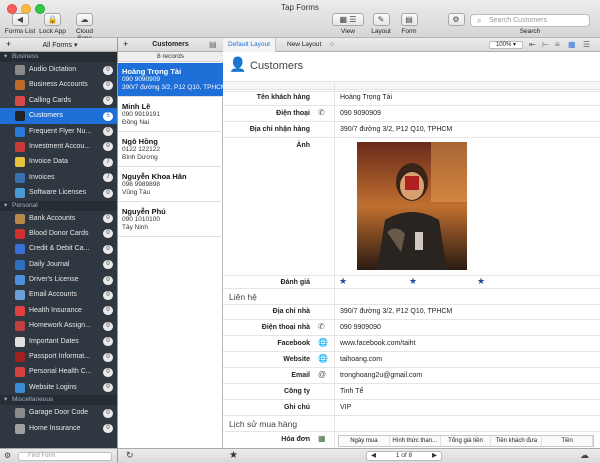 Image resolution: width=600 pixels, height=463 pixels. I want to click on distribute-icon: ≡, so click(557, 44).